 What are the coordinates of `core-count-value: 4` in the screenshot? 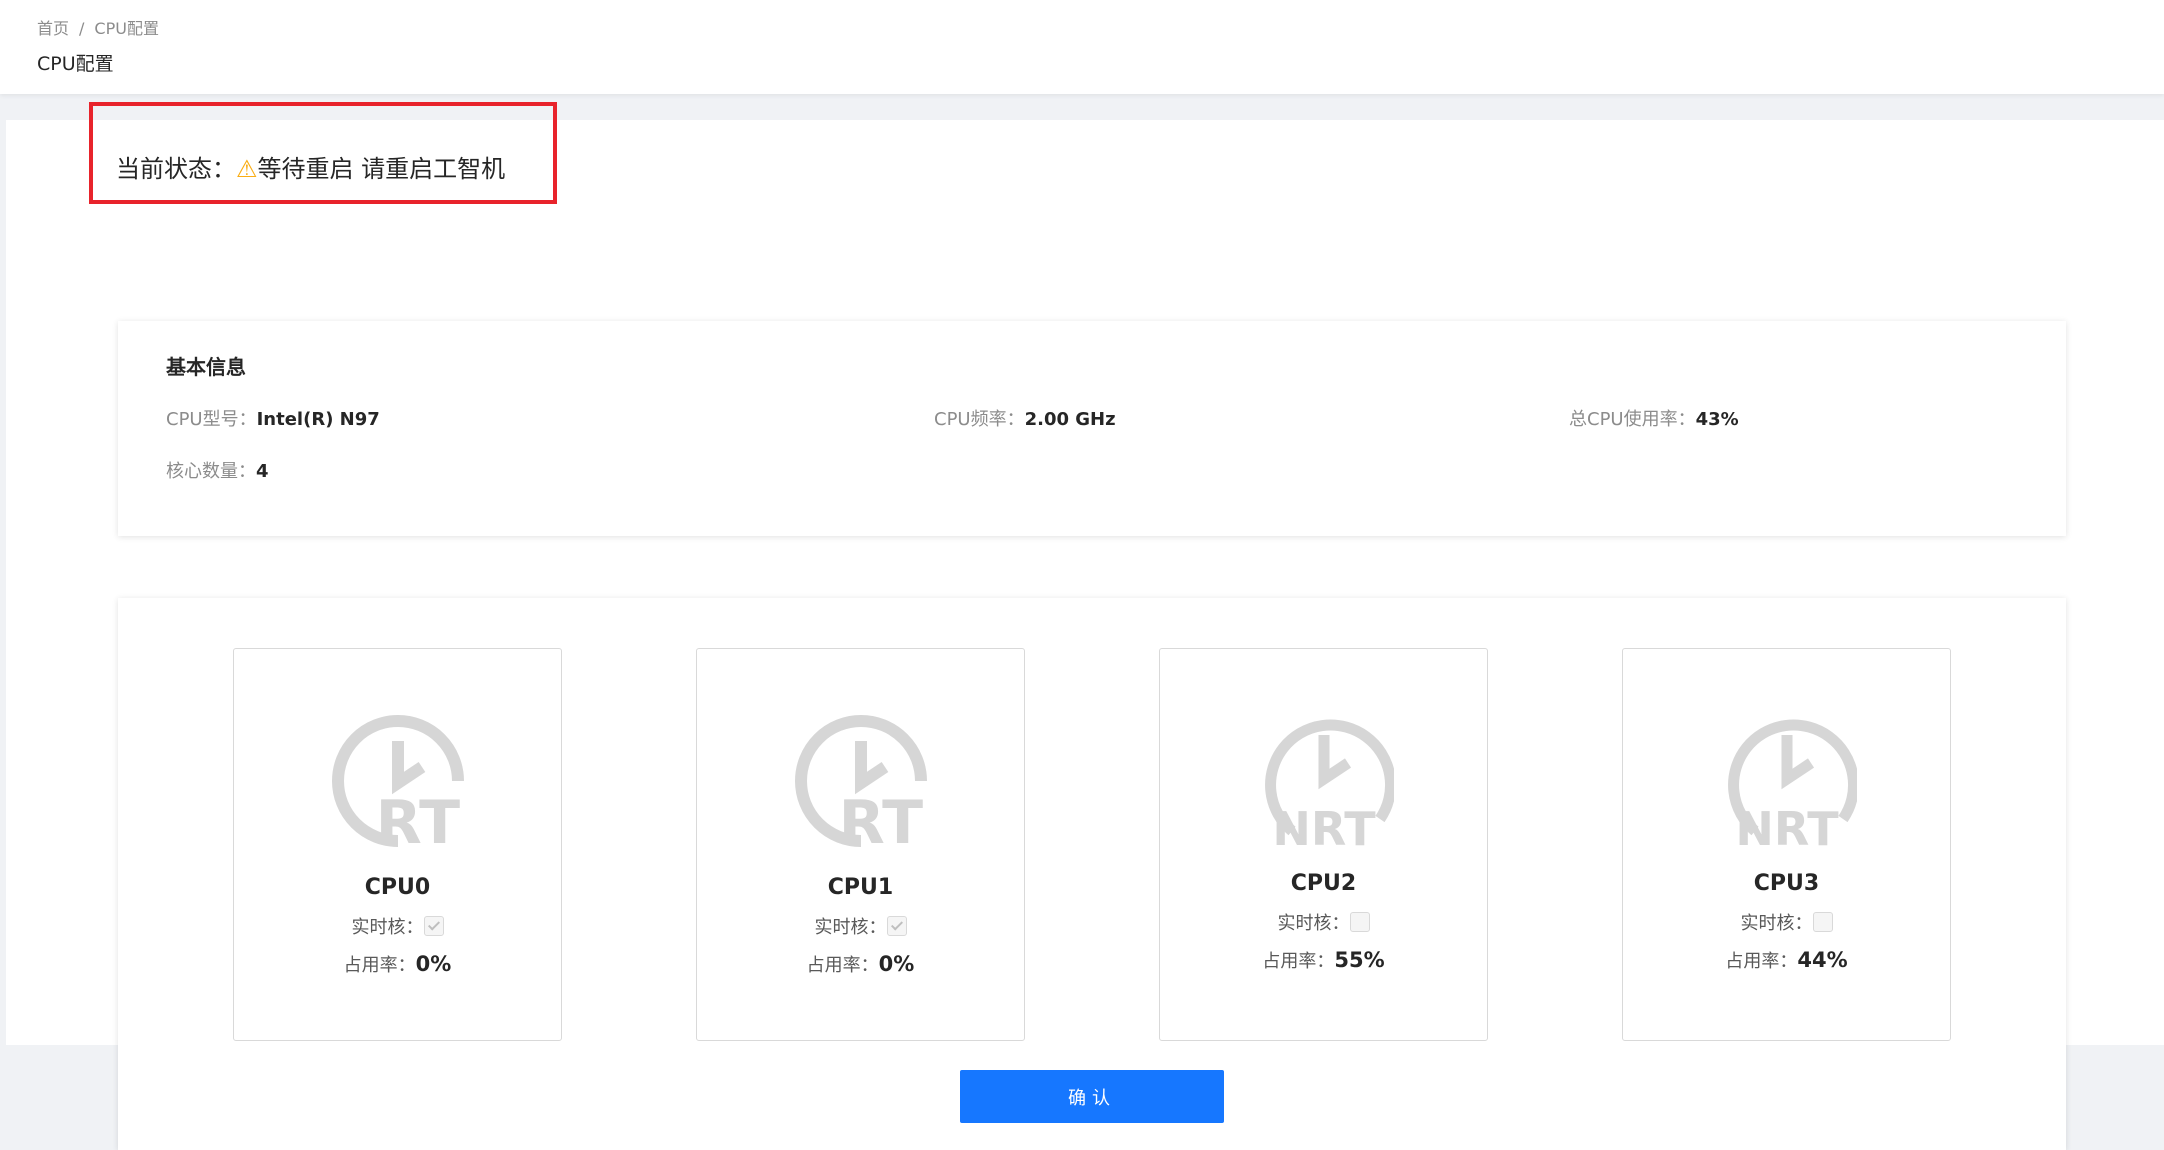 It's located at (262, 471).